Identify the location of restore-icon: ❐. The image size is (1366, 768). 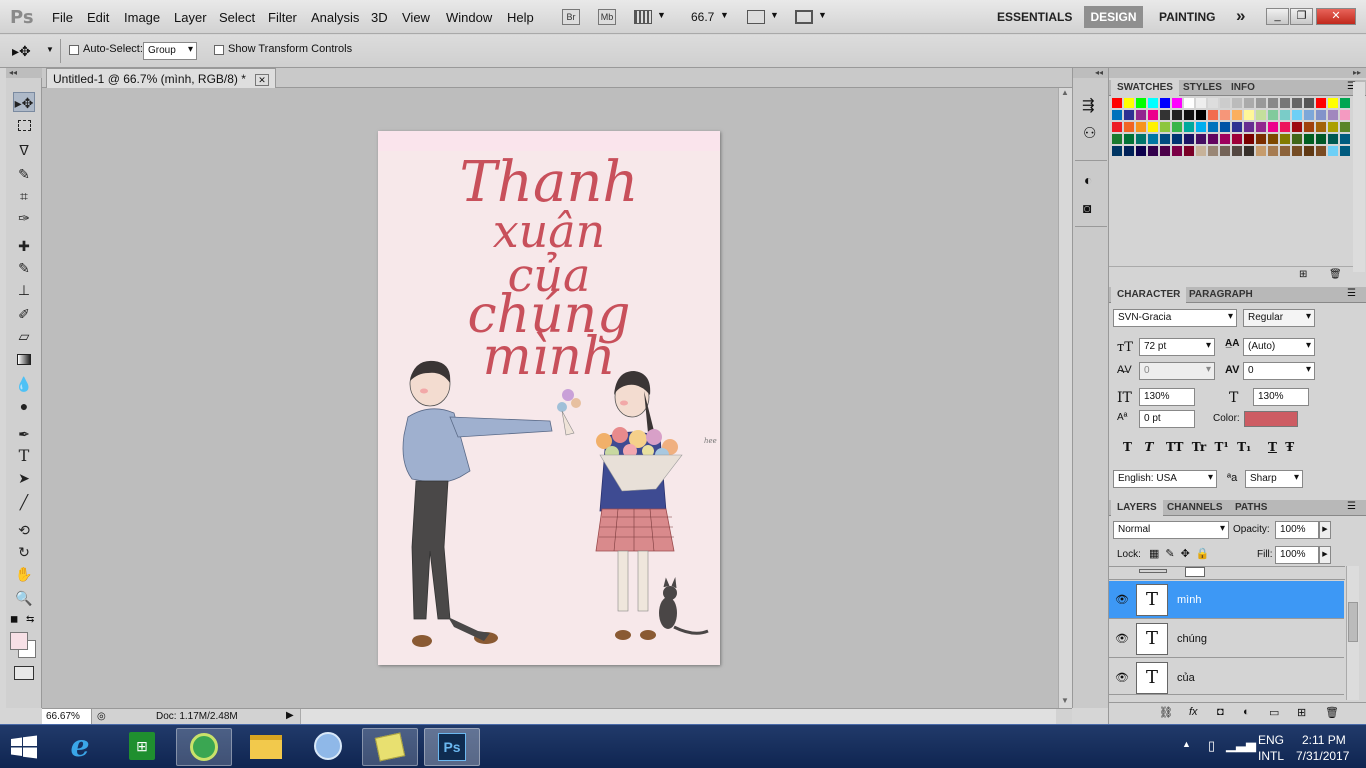
(1301, 16).